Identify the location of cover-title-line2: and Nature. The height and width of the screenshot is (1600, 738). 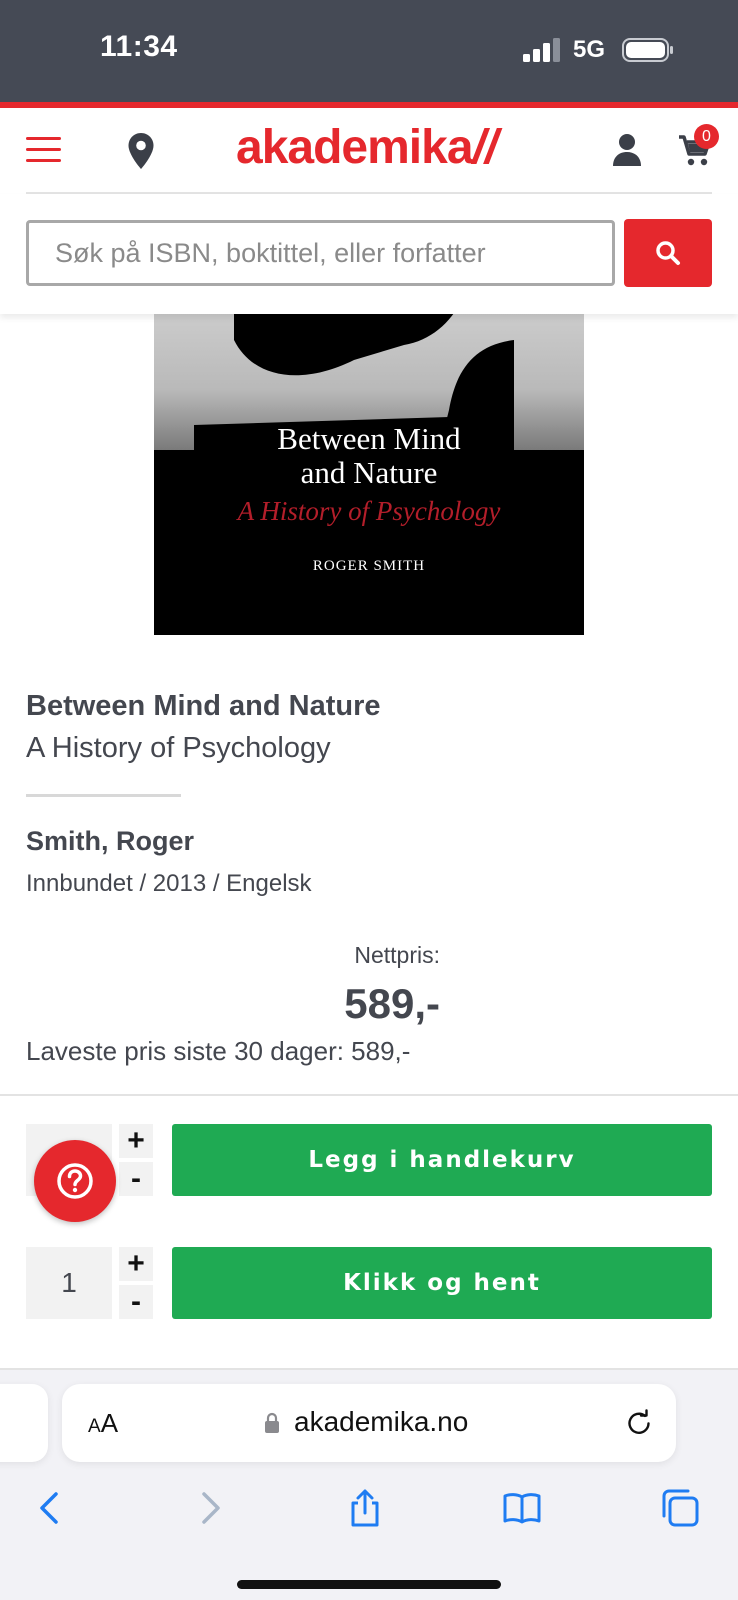
(369, 472).